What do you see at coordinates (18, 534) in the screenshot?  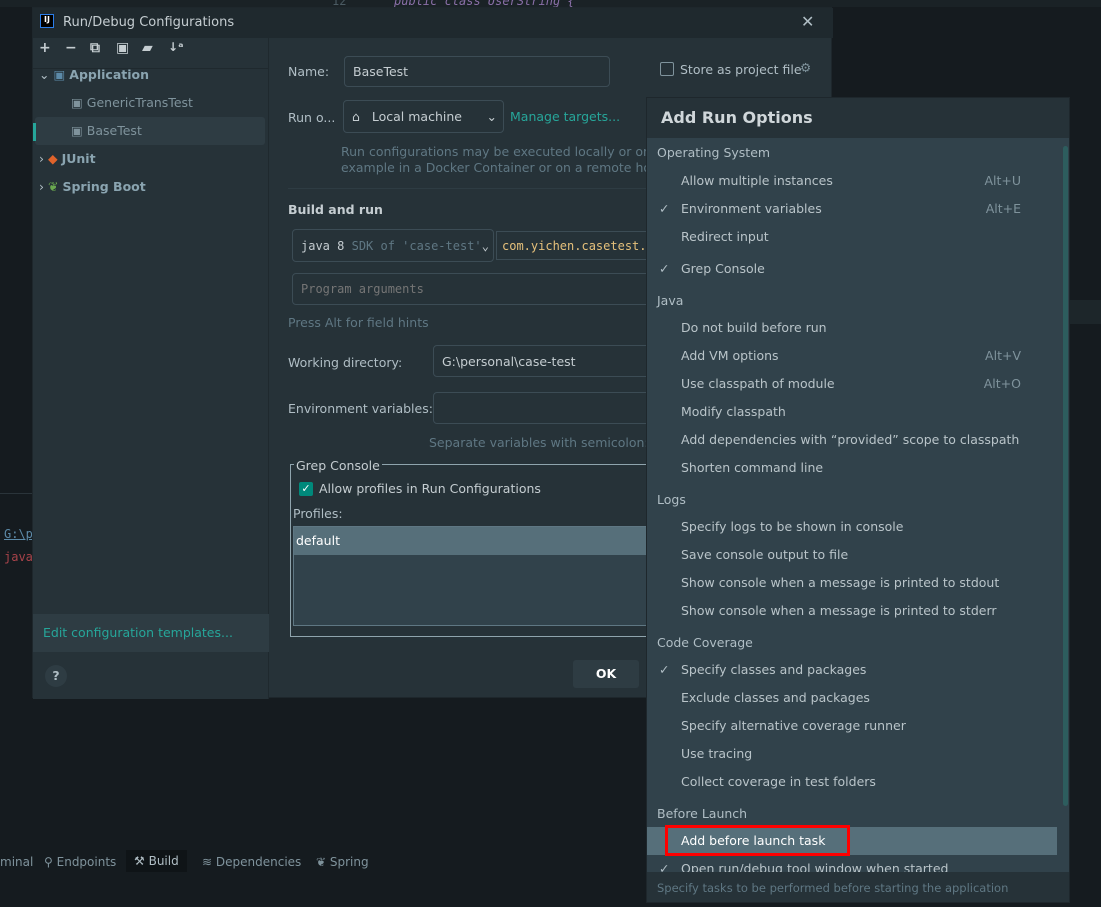 I see `console-path-link: G:\p` at bounding box center [18, 534].